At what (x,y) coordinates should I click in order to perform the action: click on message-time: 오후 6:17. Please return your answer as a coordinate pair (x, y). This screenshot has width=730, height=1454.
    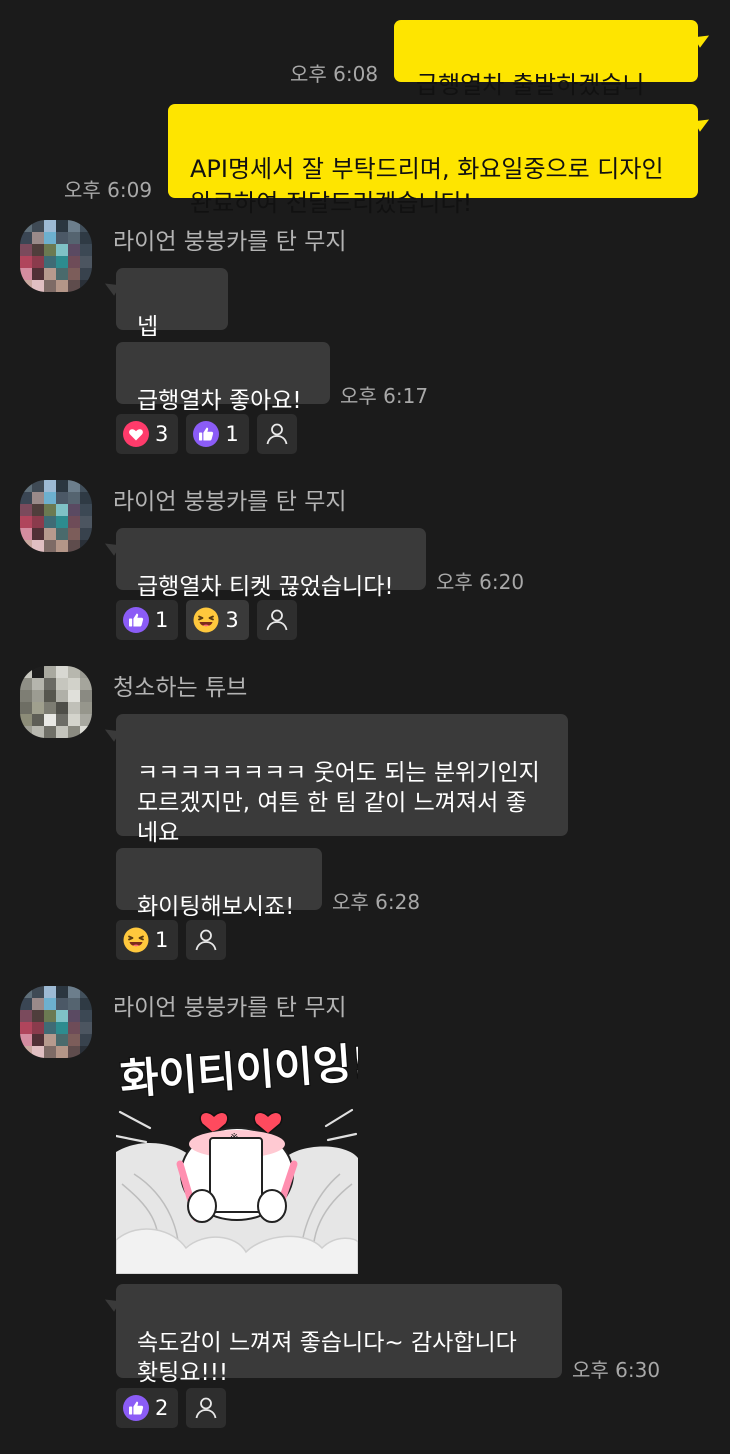
    Looking at the image, I should click on (384, 396).